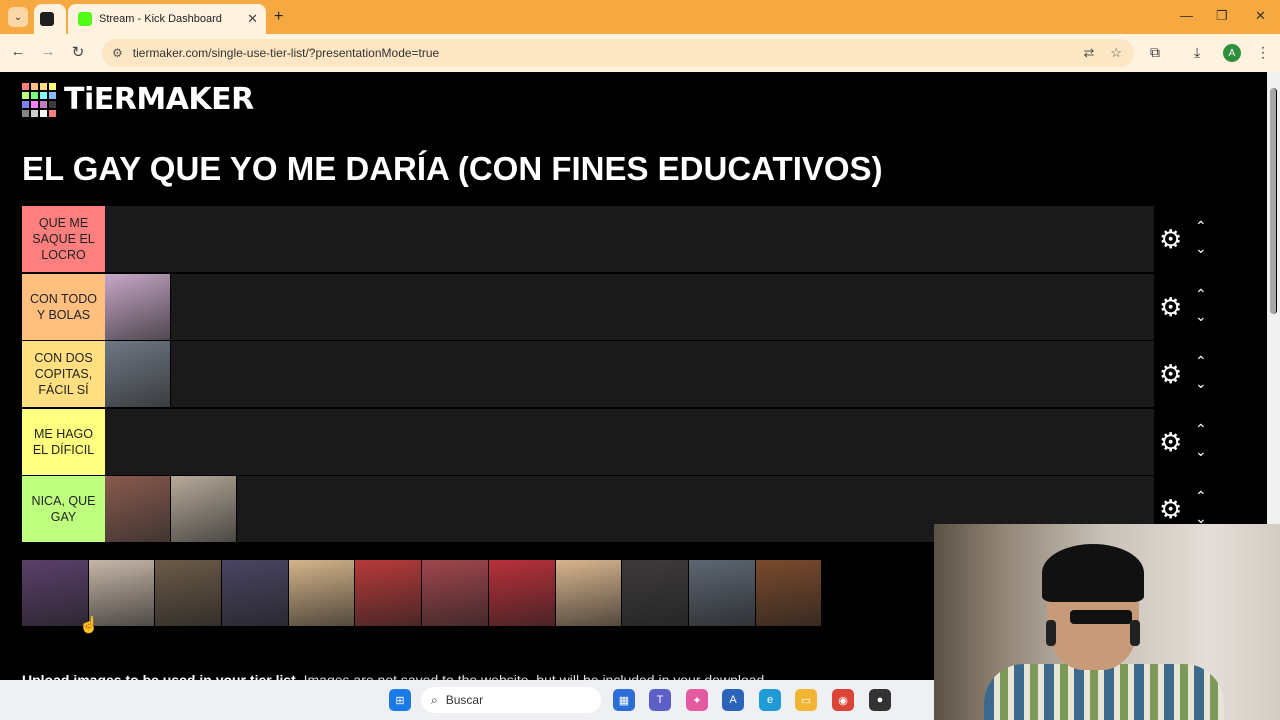 The width and height of the screenshot is (1280, 720). What do you see at coordinates (843, 700) in the screenshot?
I see `chrome-icon: ◉` at bounding box center [843, 700].